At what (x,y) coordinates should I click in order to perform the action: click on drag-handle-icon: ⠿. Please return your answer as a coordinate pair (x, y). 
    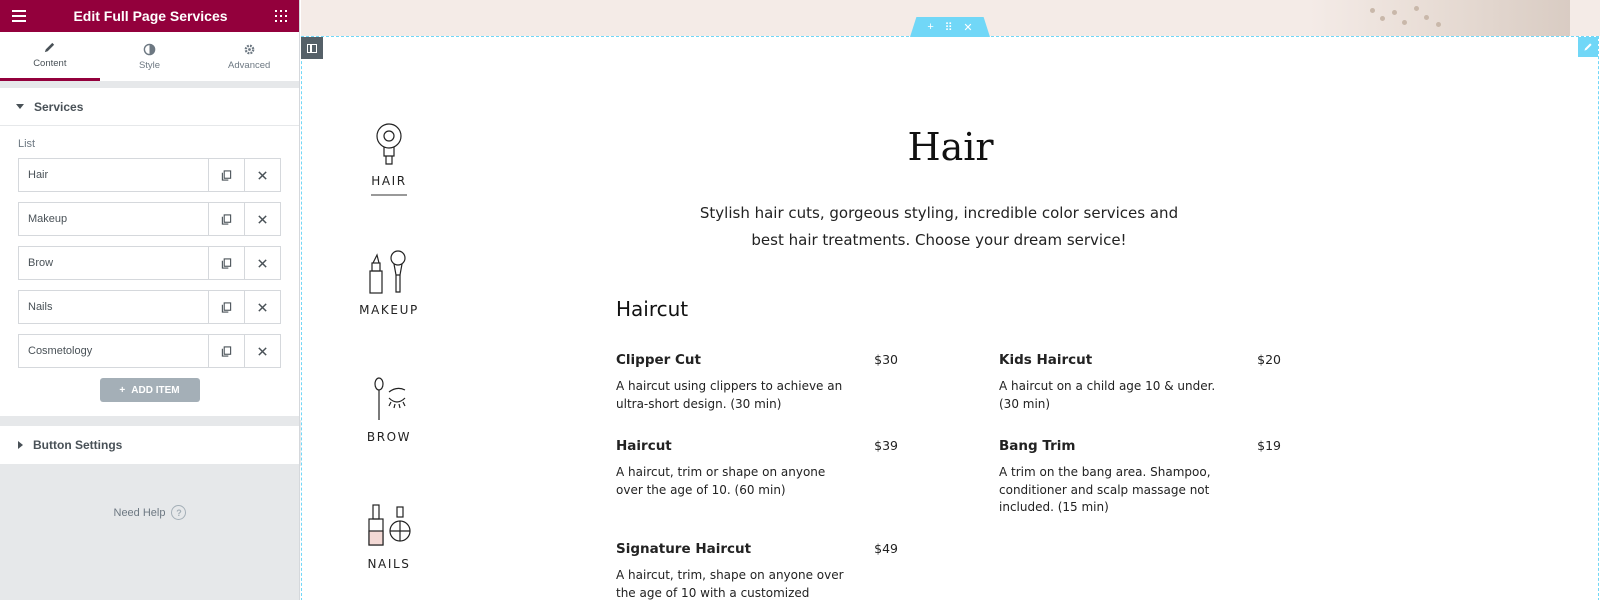
    Looking at the image, I should click on (949, 27).